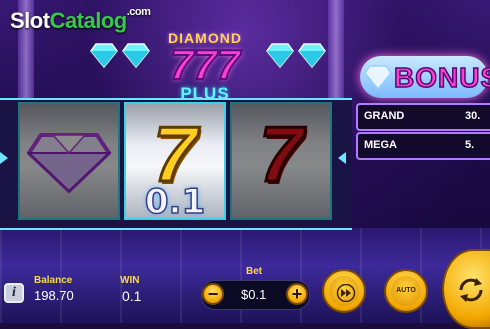 This screenshot has height=329, width=490. What do you see at coordinates (175, 202) in the screenshot?
I see `line-win-amount: 0.1` at bounding box center [175, 202].